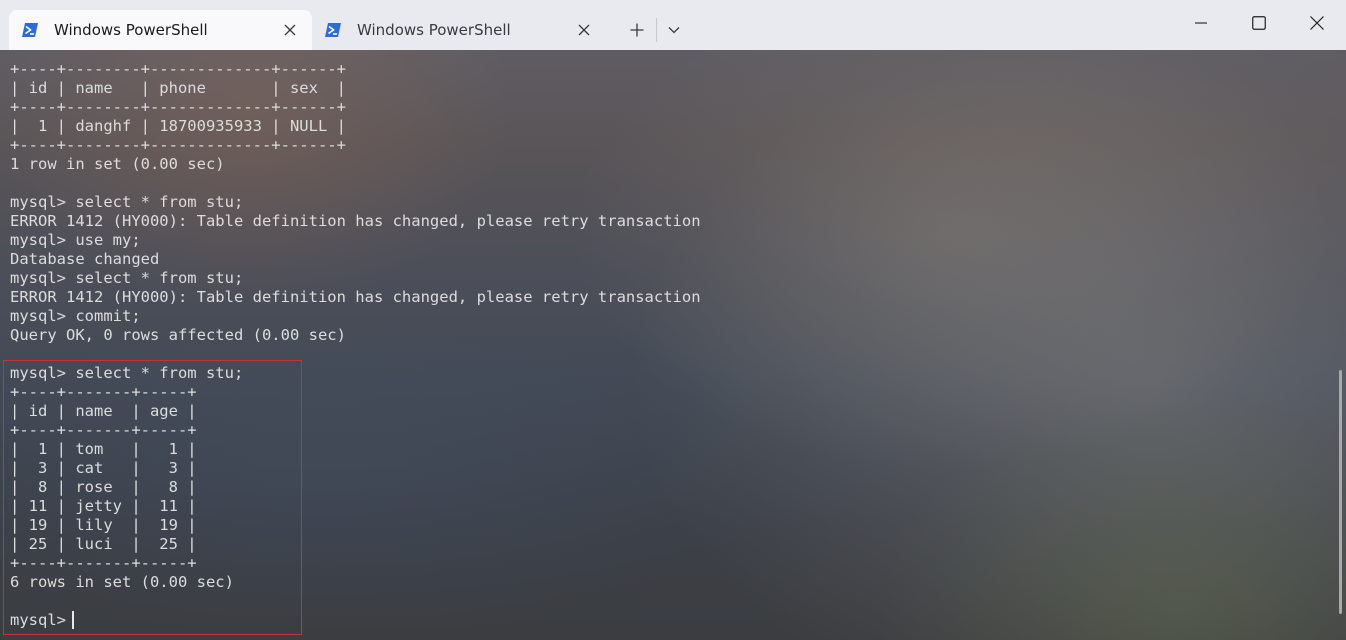 The height and width of the screenshot is (640, 1346). I want to click on tab-powershell-1: Windows PowerShell, so click(160, 30).